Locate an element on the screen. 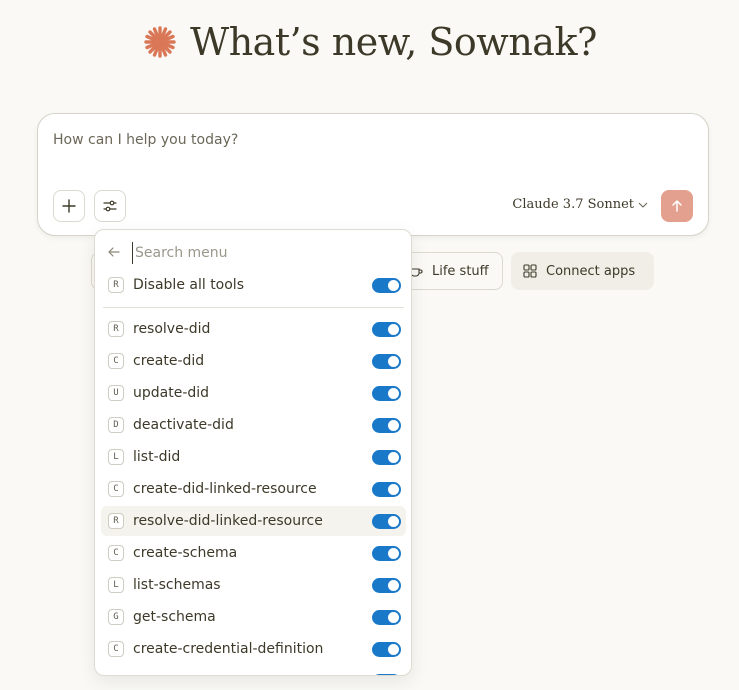  tool-row-create-credential-definition: C create-credential-definition is located at coordinates (253, 649).